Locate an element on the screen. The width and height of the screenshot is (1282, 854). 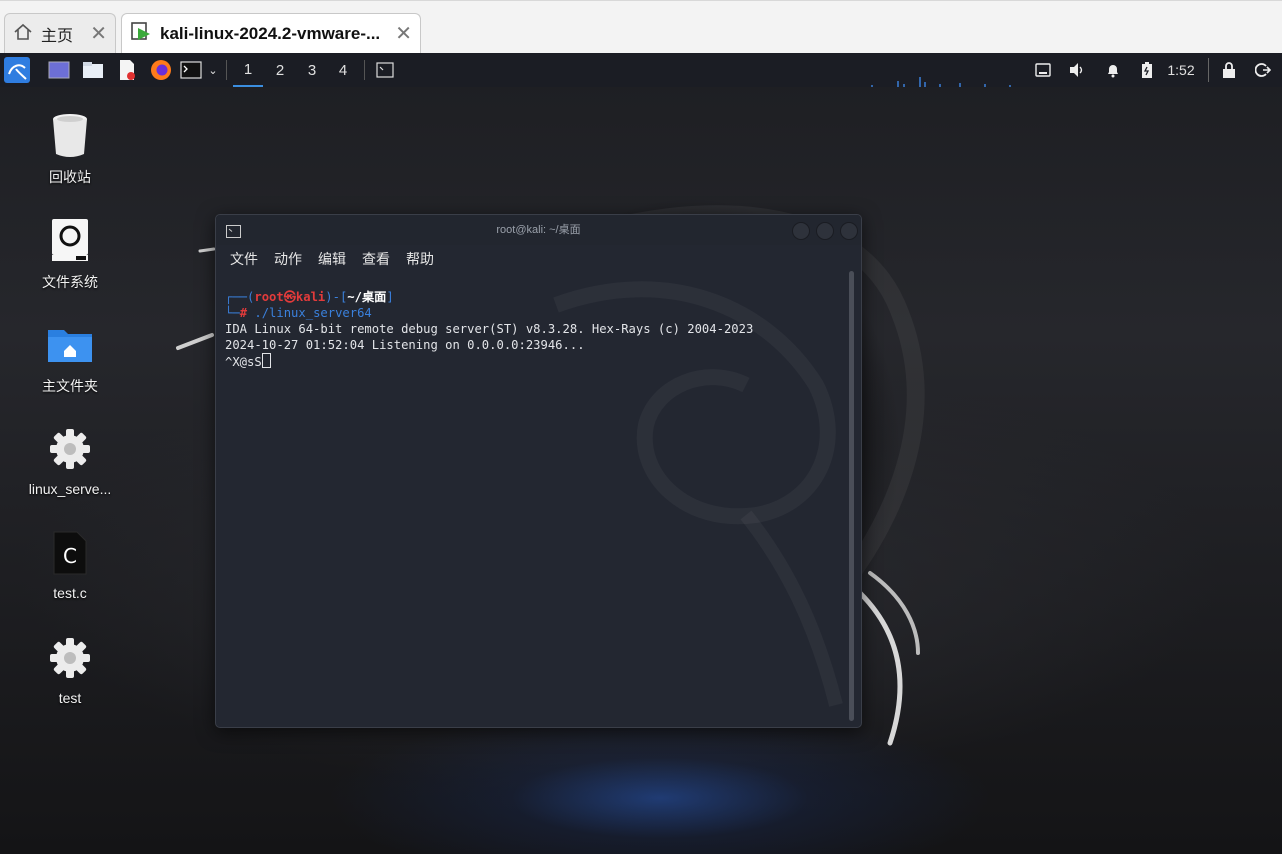
desktop-icon-label: test is located at coordinates (70, 698).